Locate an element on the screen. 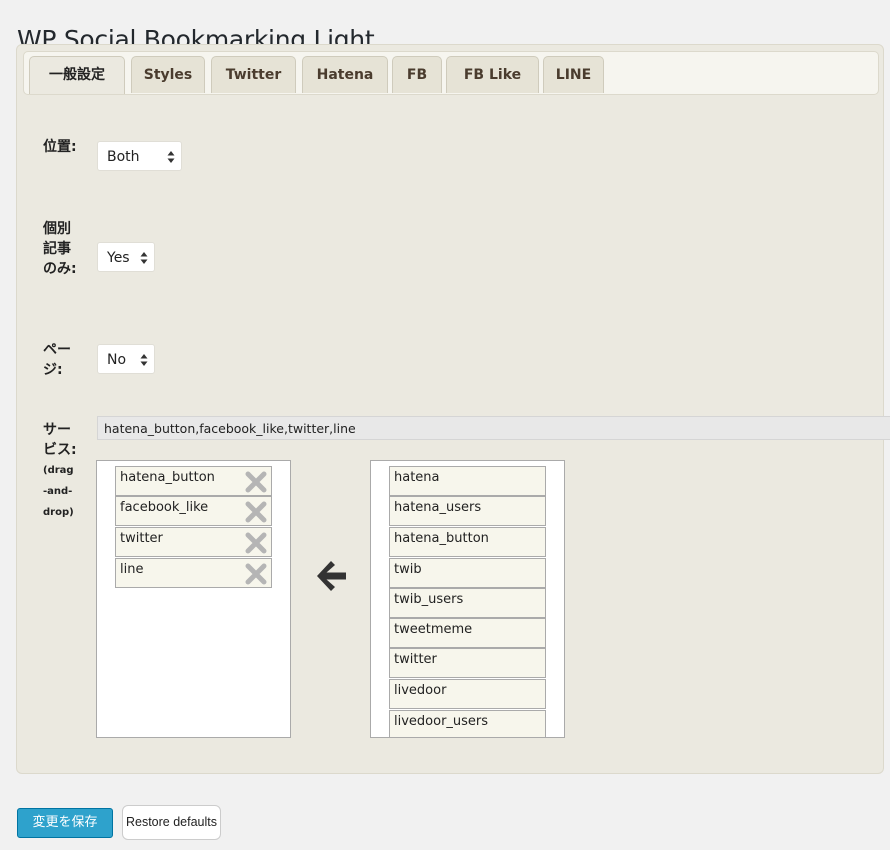 This screenshot has width=890, height=850. services-label: サービス: (drag-and-drop) is located at coordinates (60, 471).